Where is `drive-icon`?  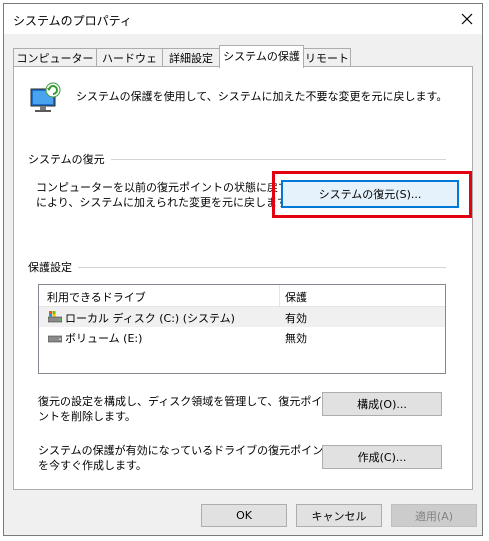 drive-icon is located at coordinates (55, 339).